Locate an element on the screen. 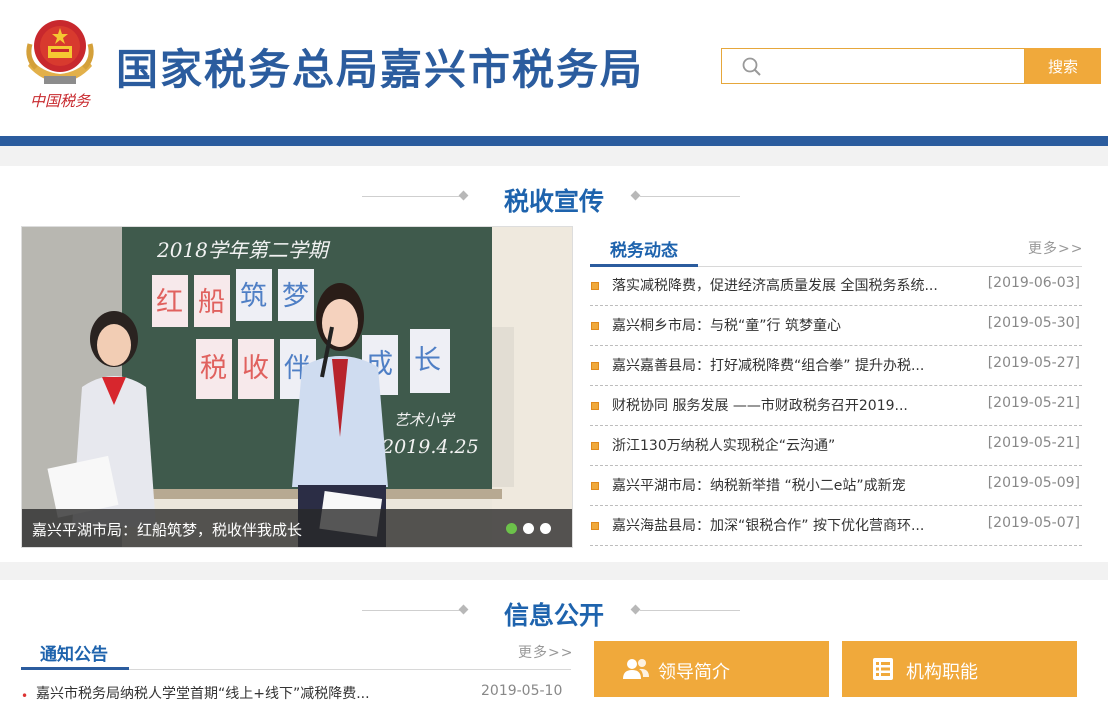 The width and height of the screenshot is (1108, 706). news-date: [2019-05-07] is located at coordinates (1033, 523).